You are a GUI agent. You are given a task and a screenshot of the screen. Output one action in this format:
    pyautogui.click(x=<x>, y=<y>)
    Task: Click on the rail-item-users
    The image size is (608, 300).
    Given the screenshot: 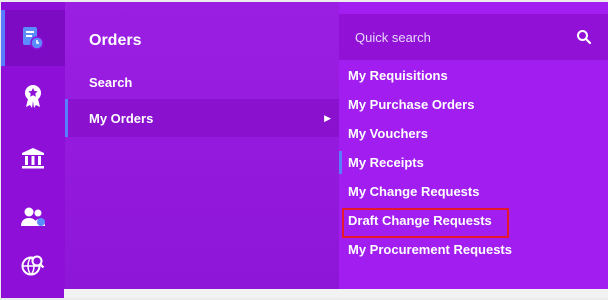 What is the action you would take?
    pyautogui.click(x=33, y=217)
    